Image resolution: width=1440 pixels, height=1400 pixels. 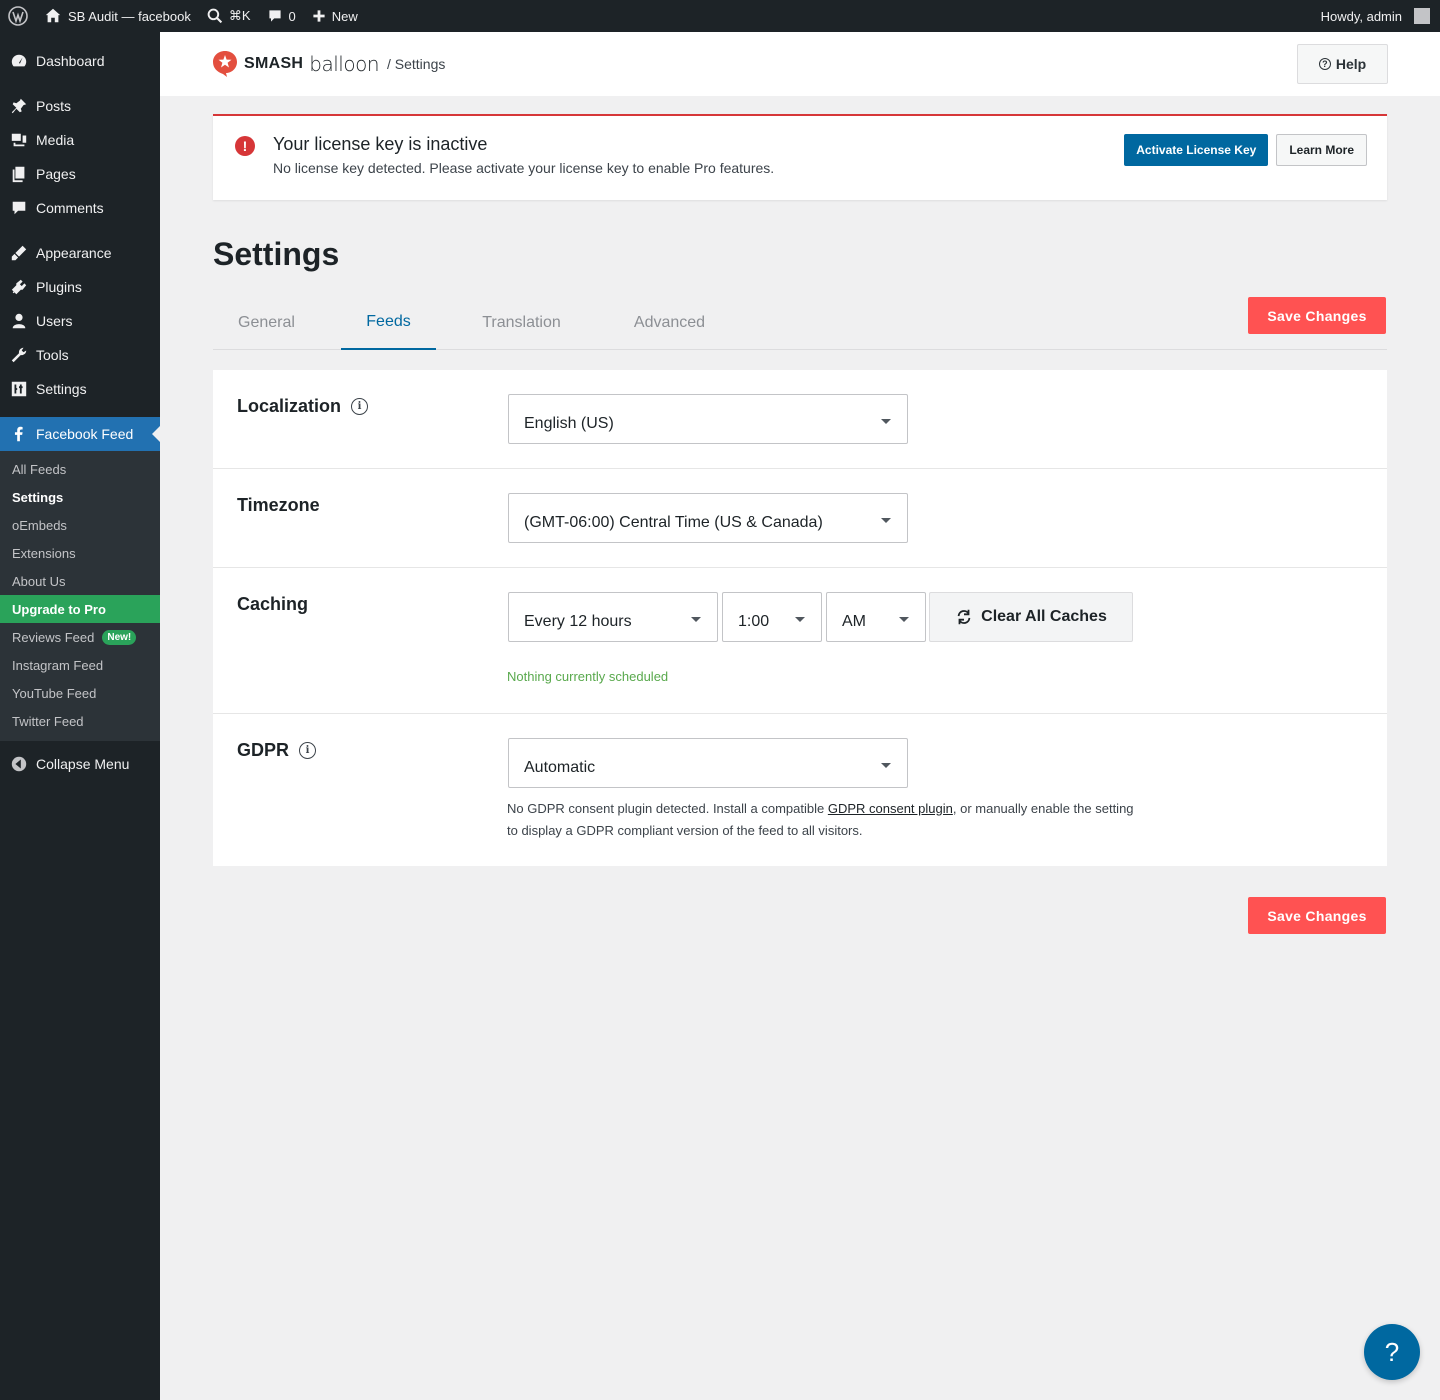 What do you see at coordinates (80, 106) in the screenshot?
I see `sidebar-item-posts: Posts` at bounding box center [80, 106].